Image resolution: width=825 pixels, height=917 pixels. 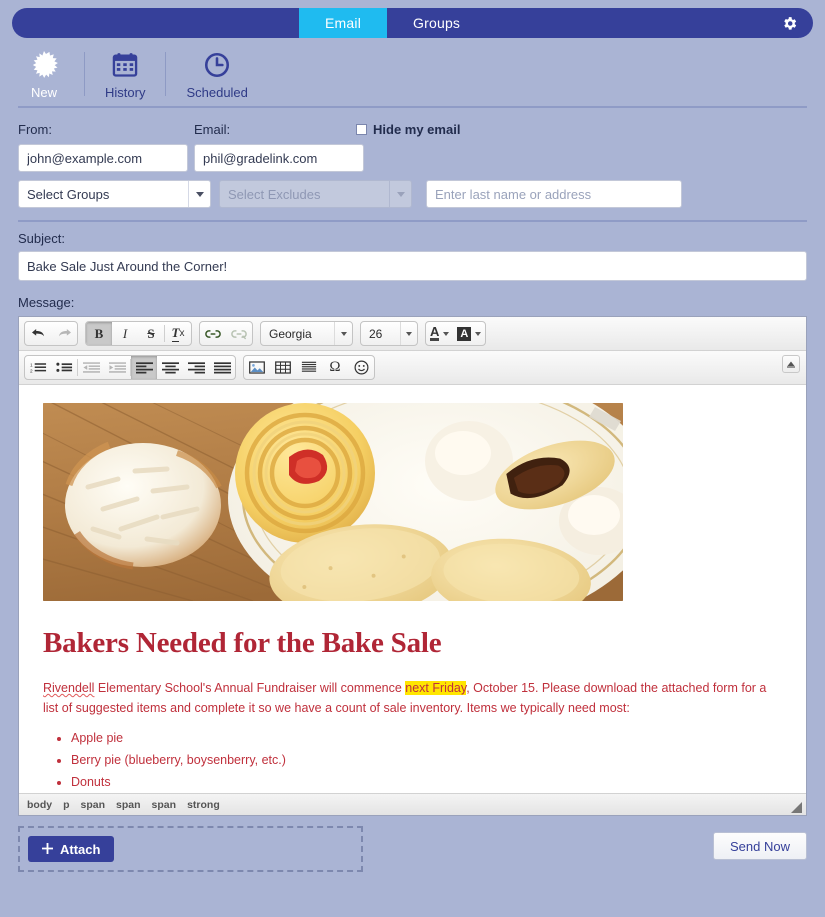 I want to click on unlink-icon, so click(x=239, y=334).